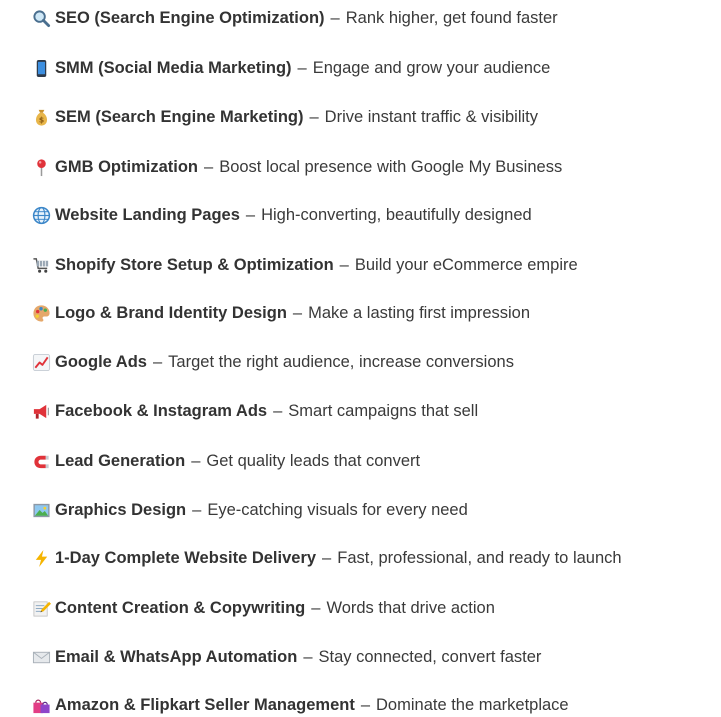  I want to click on service-description: Rank higher, get found faster, so click(451, 17).